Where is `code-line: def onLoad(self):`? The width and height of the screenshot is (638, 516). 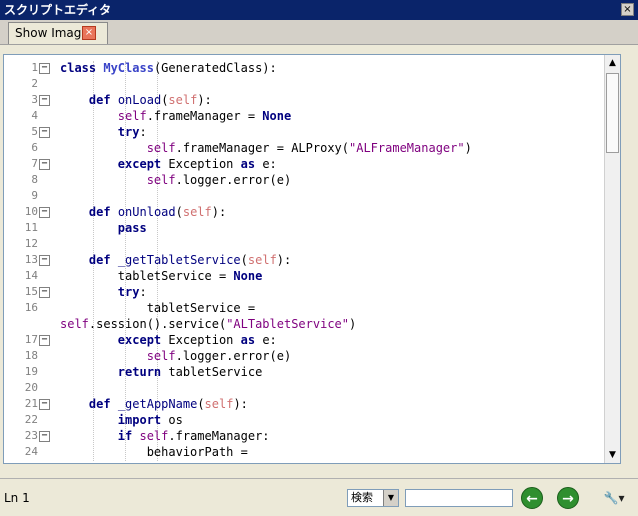 code-line: def onLoad(self): is located at coordinates (150, 100).